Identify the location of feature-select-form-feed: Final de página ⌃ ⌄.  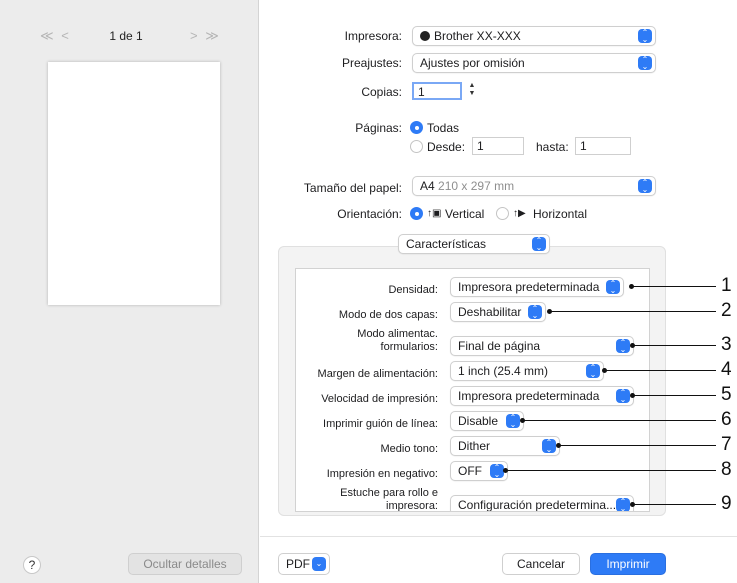
(542, 346).